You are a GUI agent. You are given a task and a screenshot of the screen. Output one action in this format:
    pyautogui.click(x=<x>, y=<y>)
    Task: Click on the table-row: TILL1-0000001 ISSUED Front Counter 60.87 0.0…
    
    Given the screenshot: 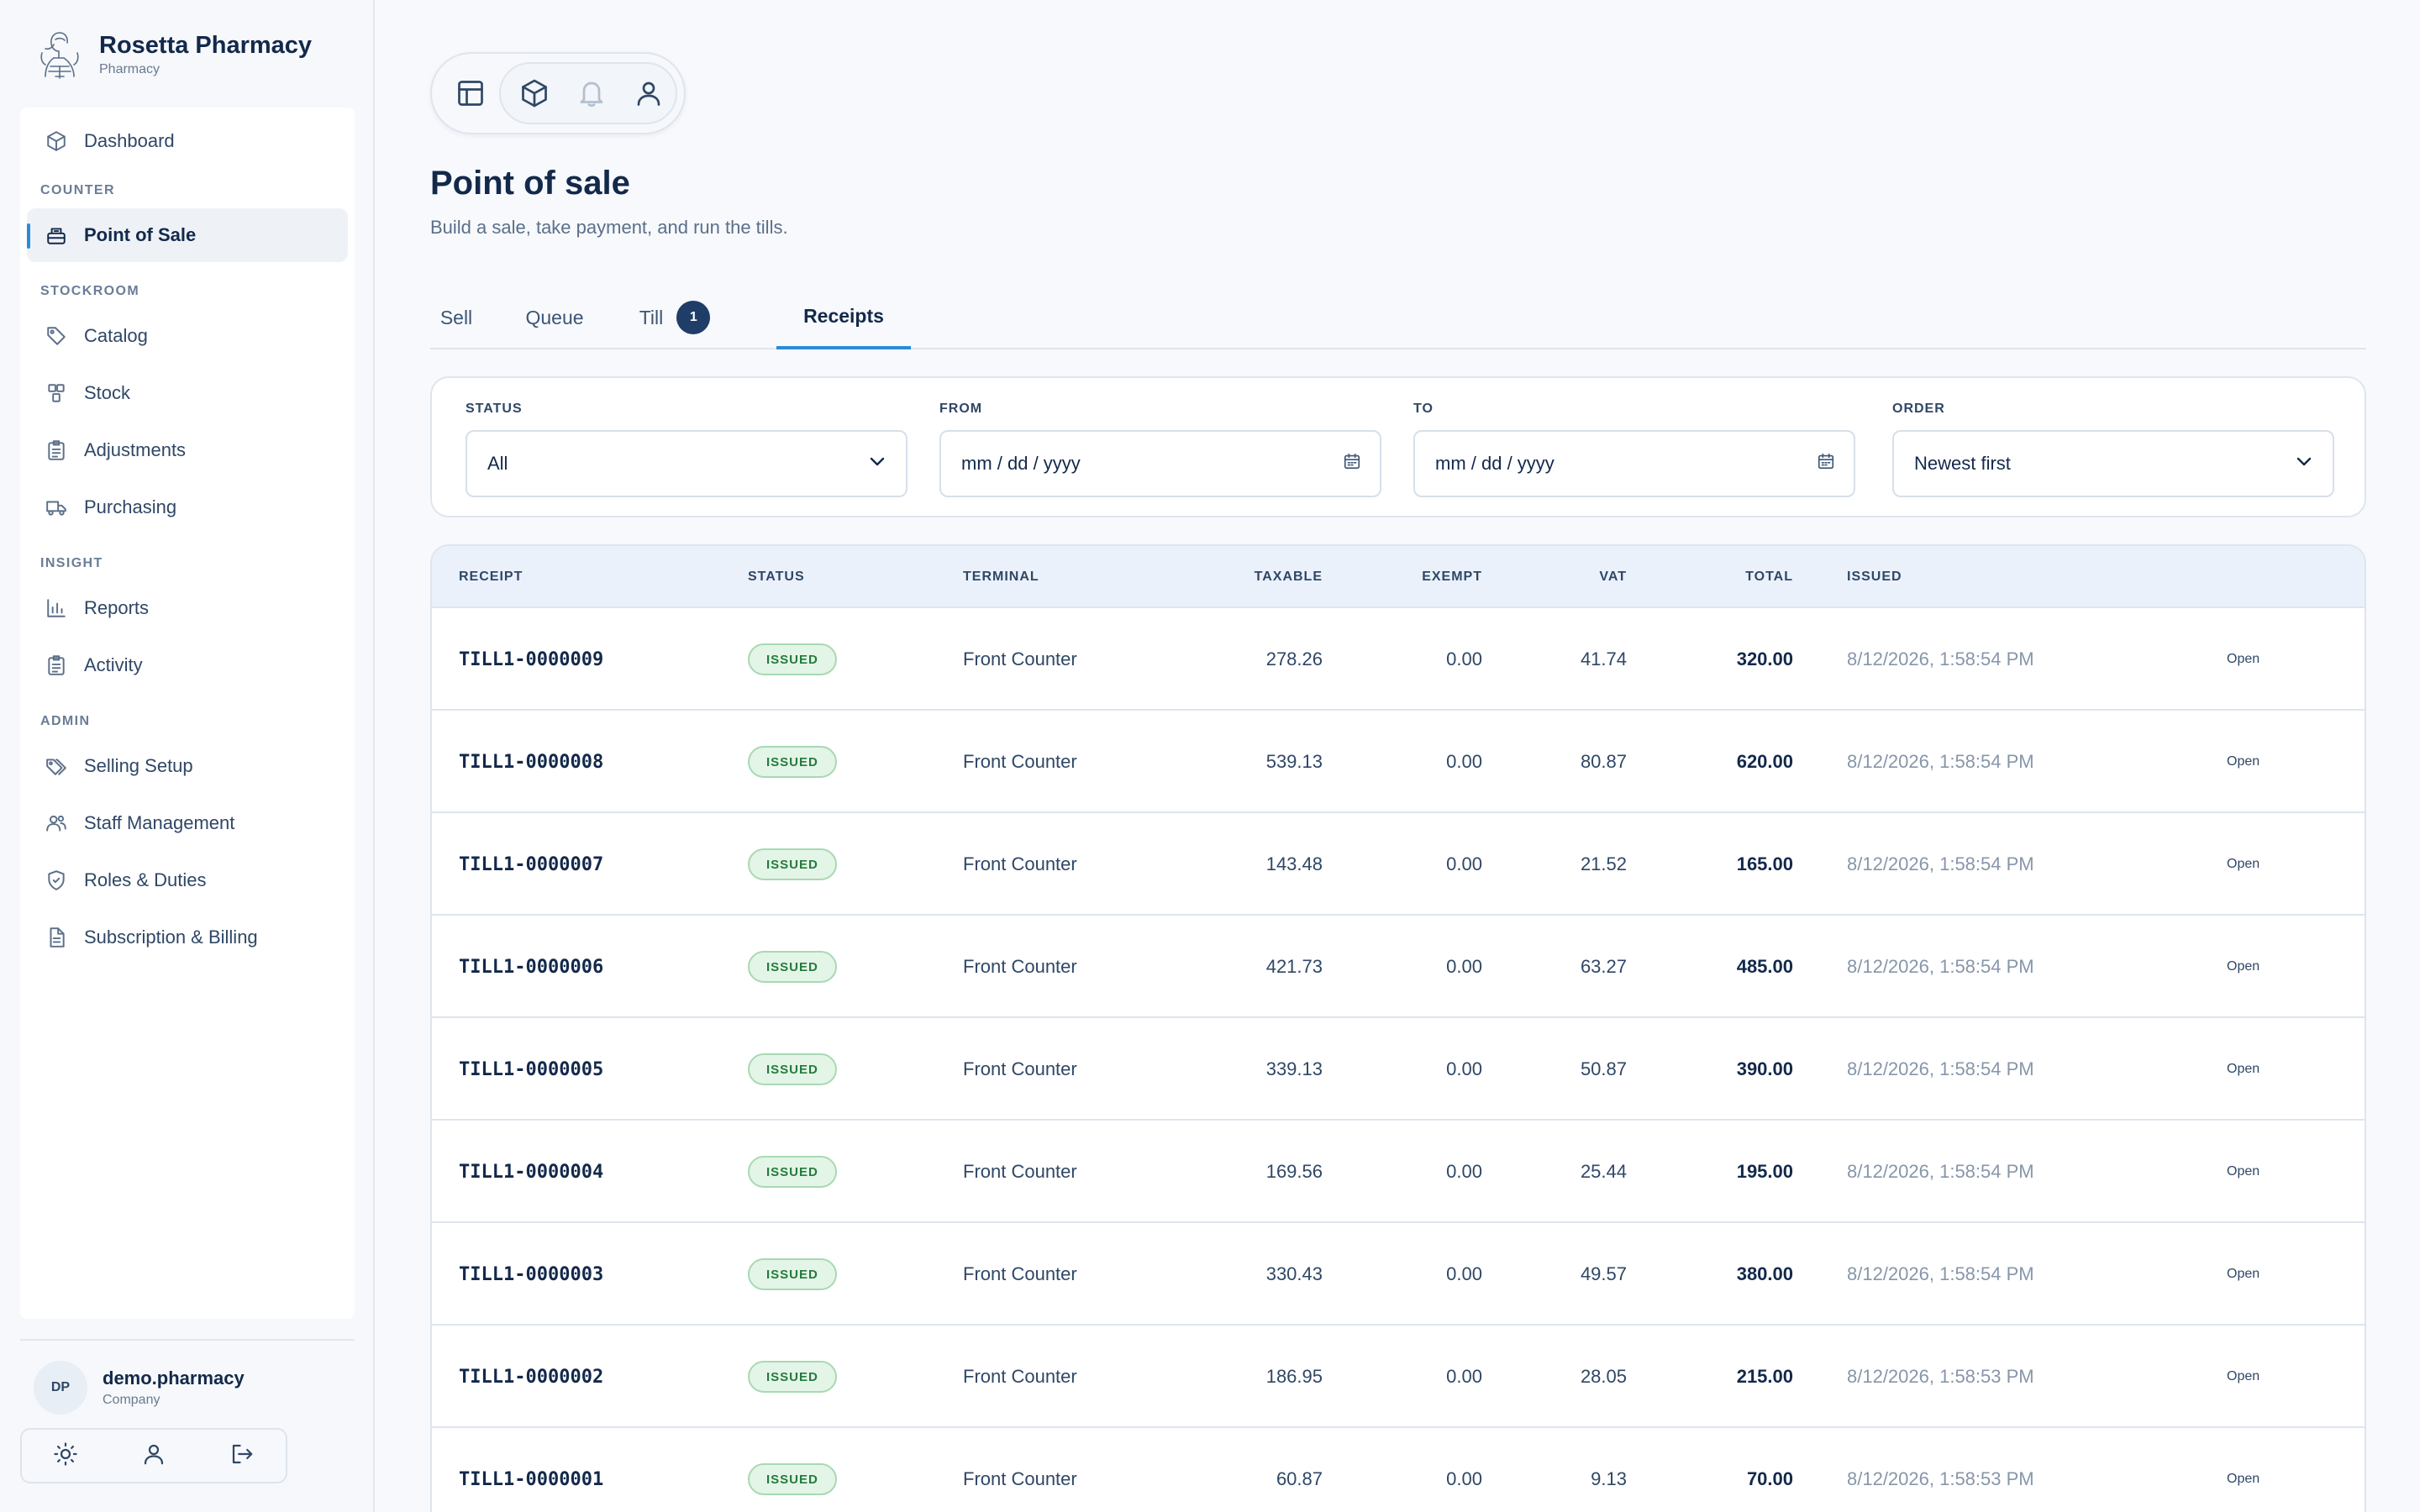 What is the action you would take?
    pyautogui.click(x=1398, y=1470)
    